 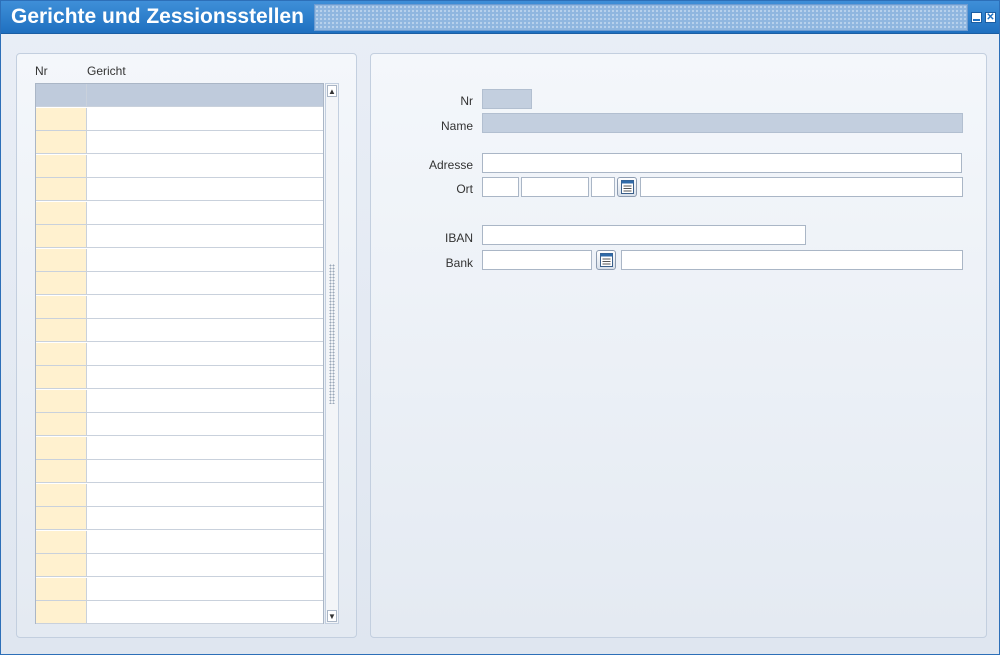 I want to click on ort-plz-field, so click(x=555, y=187).